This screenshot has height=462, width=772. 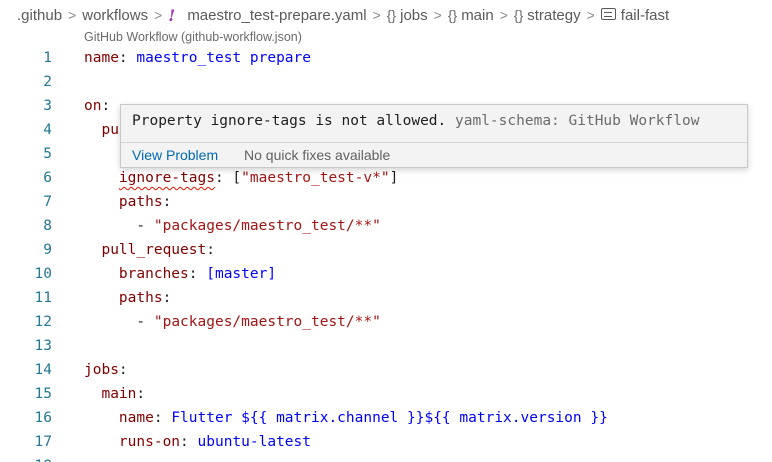 What do you see at coordinates (47, 154) in the screenshot?
I see `line-number: 5` at bounding box center [47, 154].